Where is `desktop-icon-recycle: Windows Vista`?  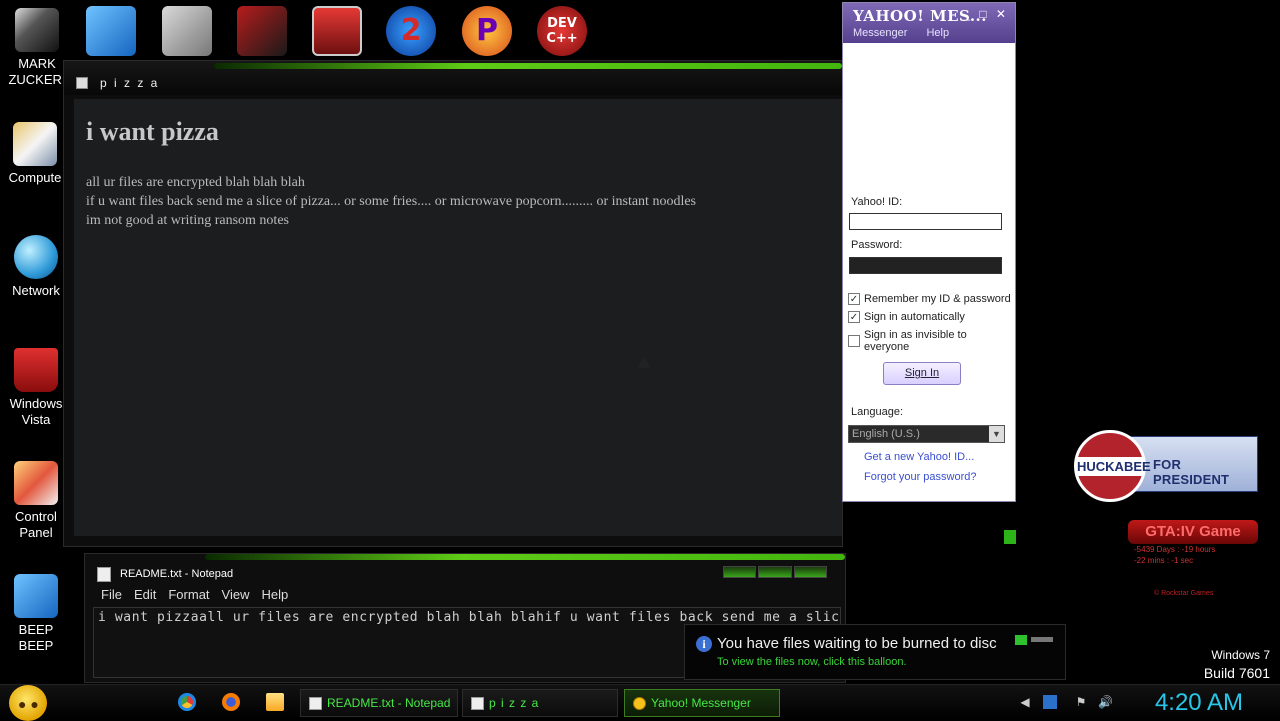 desktop-icon-recycle: Windows Vista is located at coordinates (36, 388).